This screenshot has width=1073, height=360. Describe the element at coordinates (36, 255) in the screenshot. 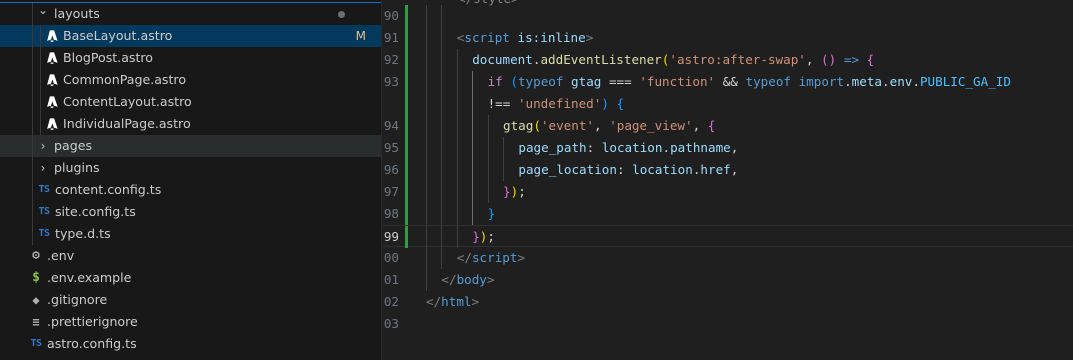

I see `settings-gear-icon: ⚙` at that location.